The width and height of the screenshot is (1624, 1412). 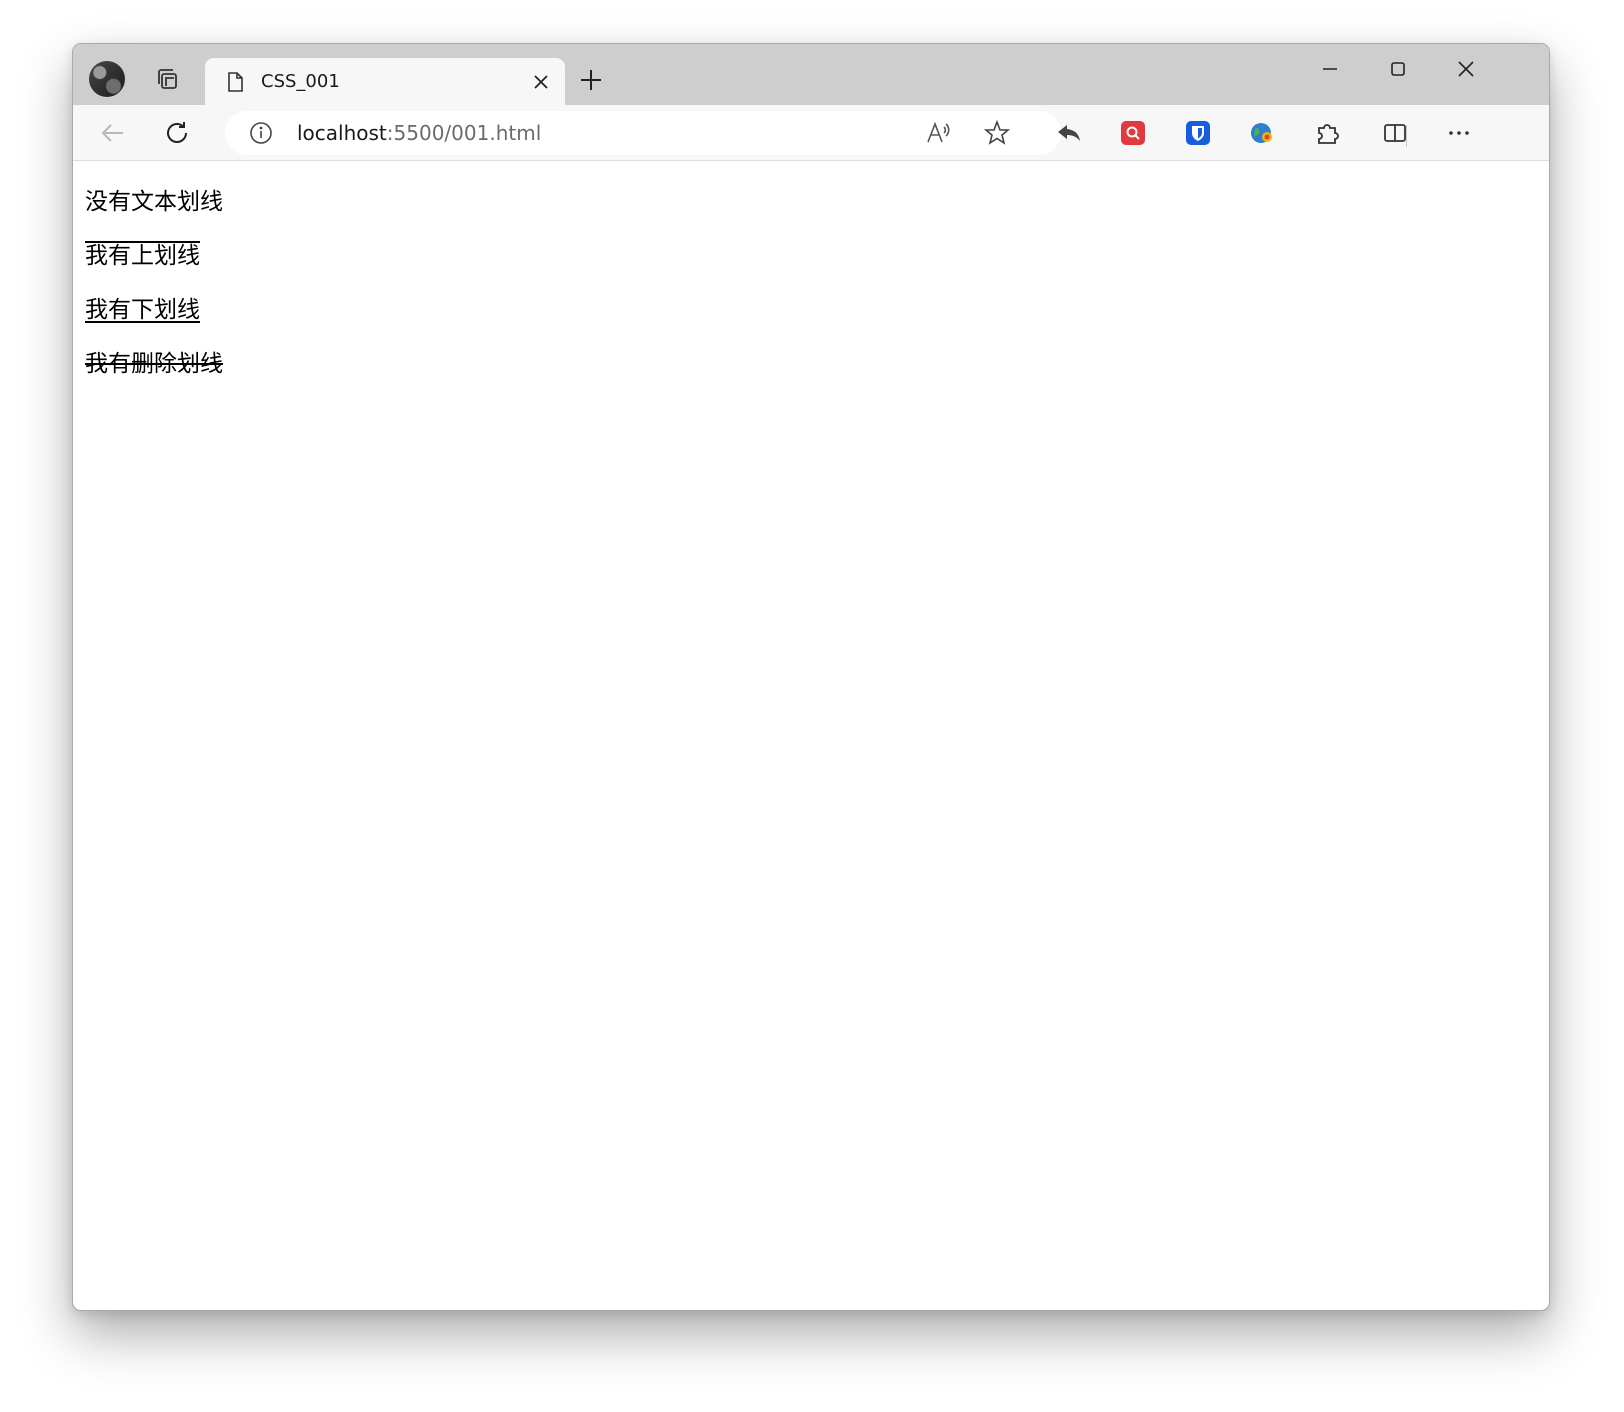 What do you see at coordinates (938, 133) in the screenshot?
I see `read-aloud-icon` at bounding box center [938, 133].